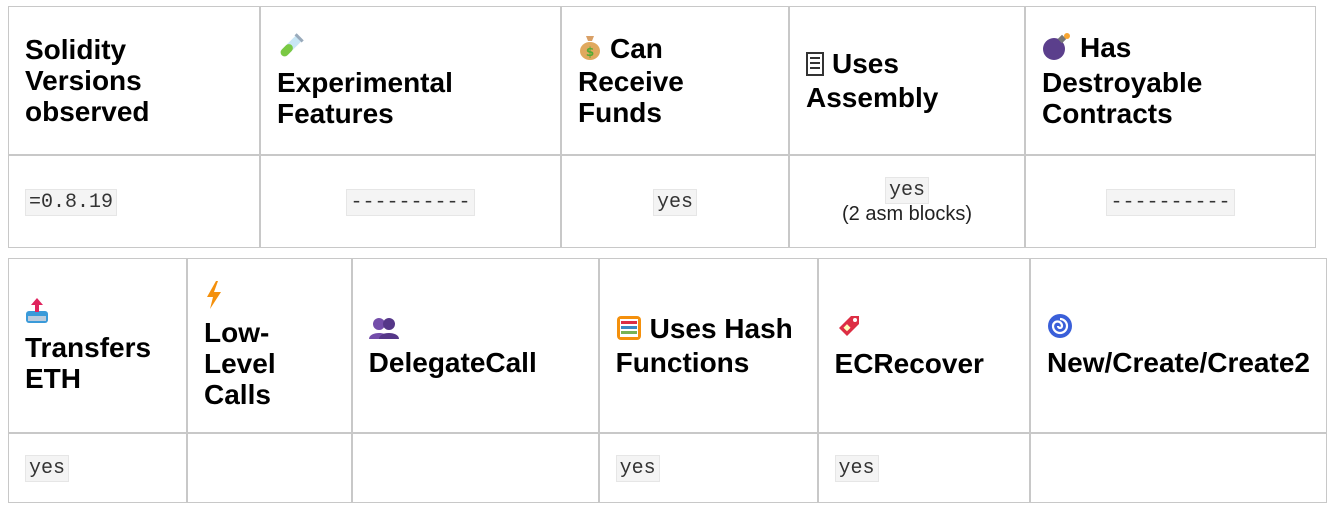  What do you see at coordinates (88, 362) in the screenshot?
I see `header-label: Transfers ETH` at bounding box center [88, 362].